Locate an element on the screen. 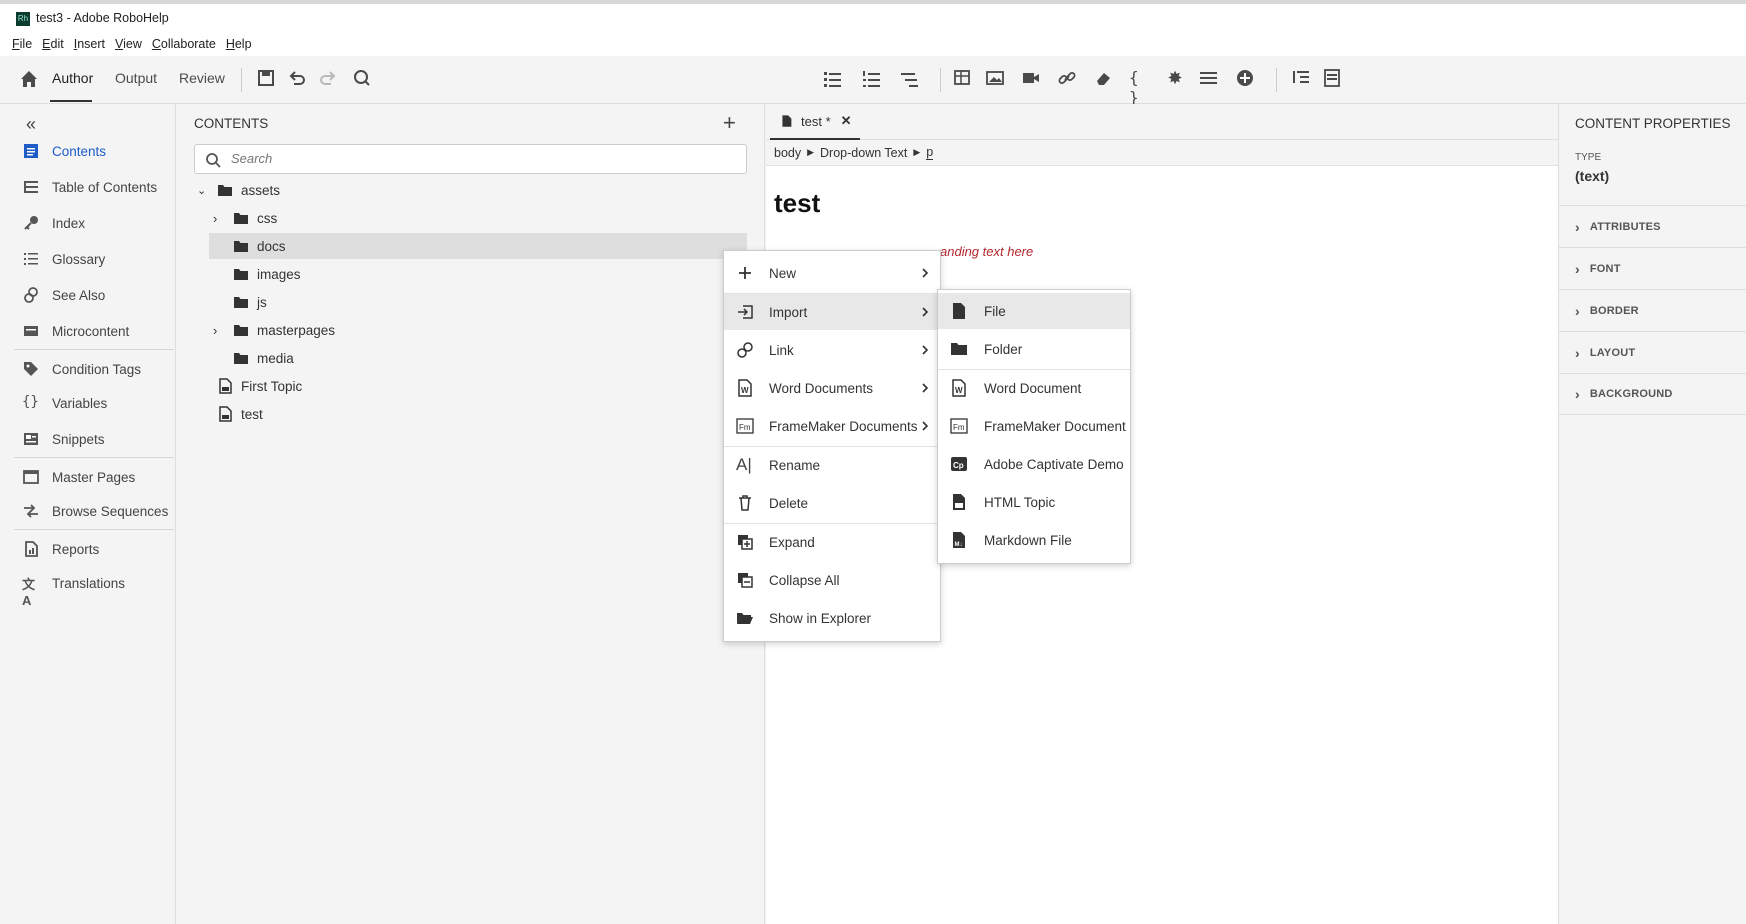 The image size is (1746, 924). submenu-item-markdown-file: M↓ Markdown File is located at coordinates (1034, 540).